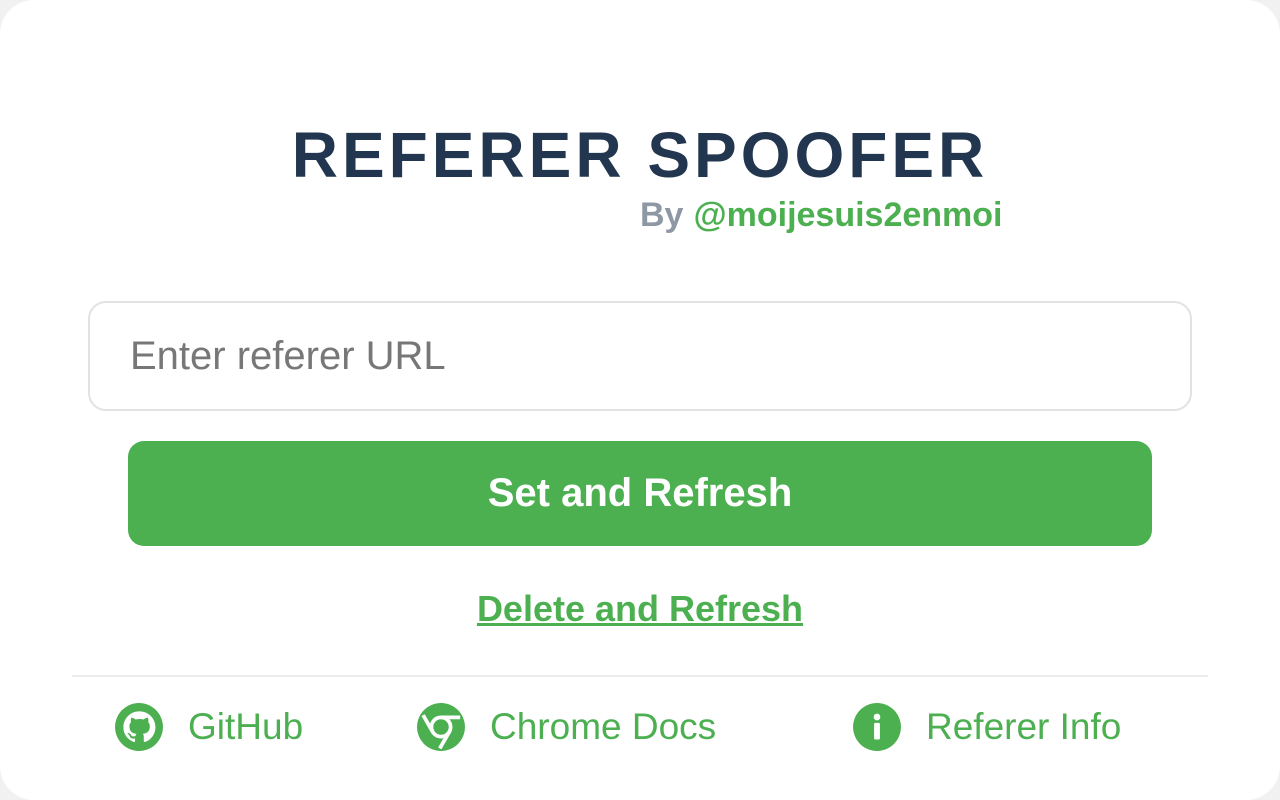 Image resolution: width=1280 pixels, height=800 pixels. Describe the element at coordinates (640, 356) in the screenshot. I see `referer-url-input` at that location.